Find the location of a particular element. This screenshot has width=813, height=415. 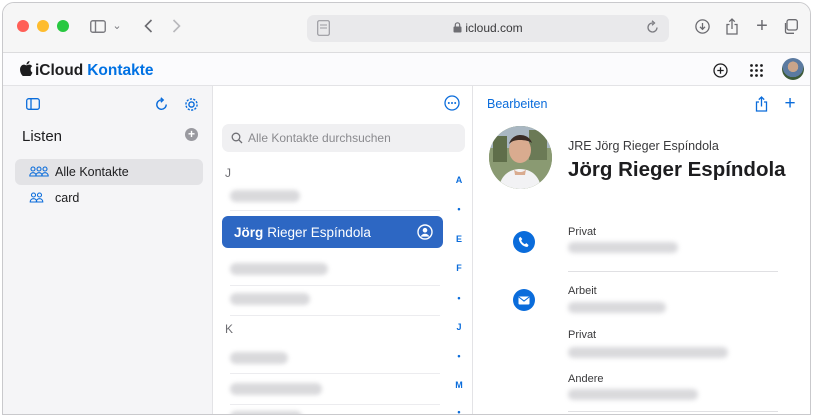

apple-logo-icon is located at coordinates (26, 71).